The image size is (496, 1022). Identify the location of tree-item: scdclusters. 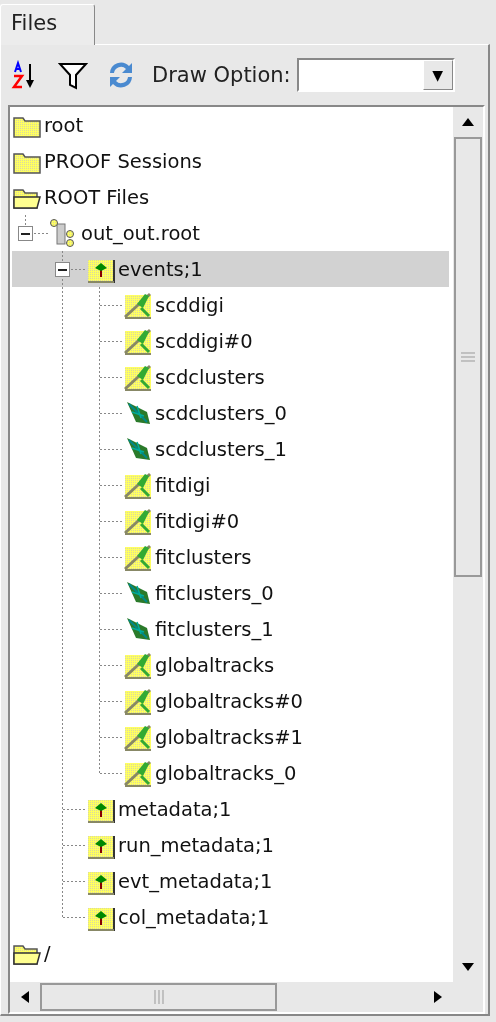
(230, 377).